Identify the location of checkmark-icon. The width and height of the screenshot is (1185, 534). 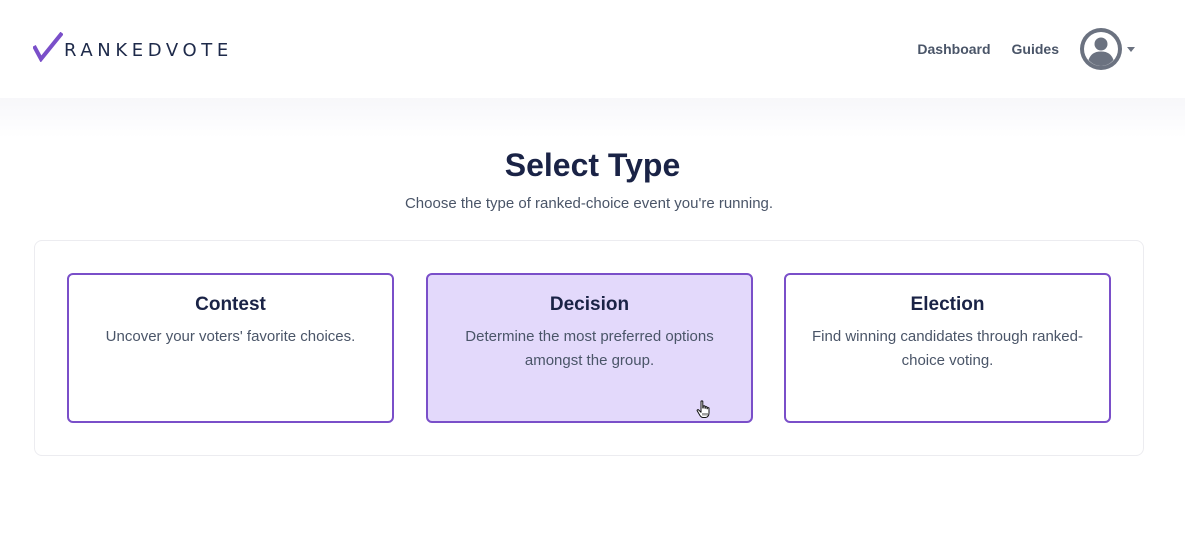
(48, 47).